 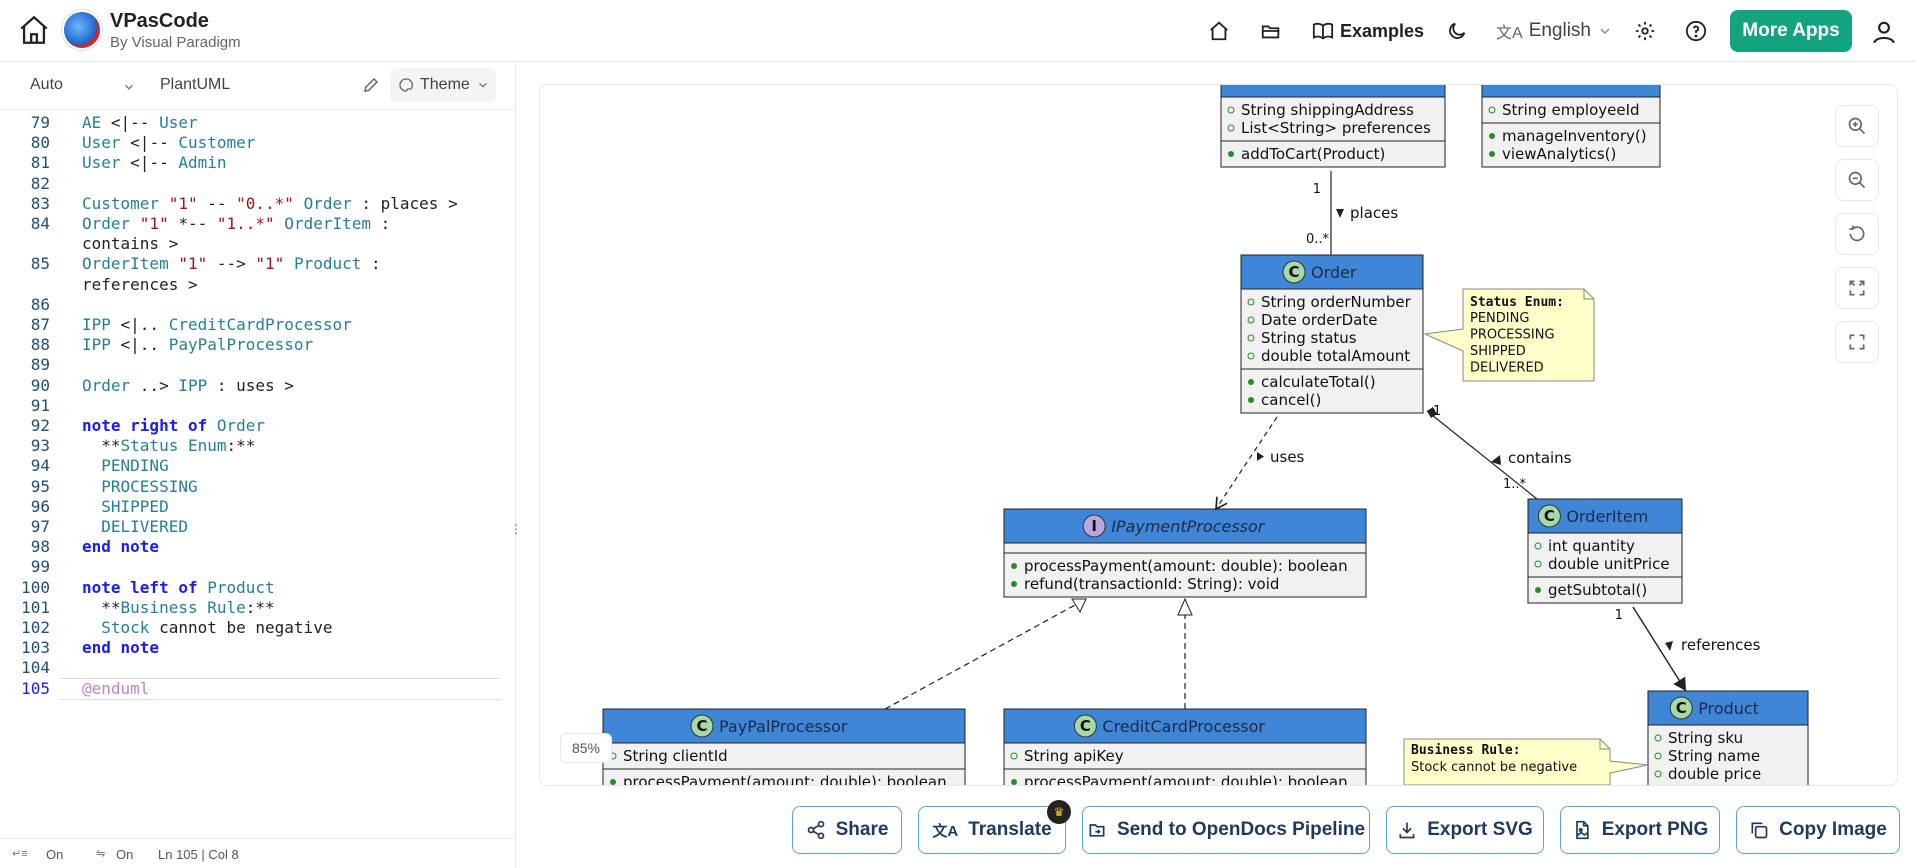 What do you see at coordinates (516, 531) in the screenshot?
I see `panel-resize-handle: ⋮` at bounding box center [516, 531].